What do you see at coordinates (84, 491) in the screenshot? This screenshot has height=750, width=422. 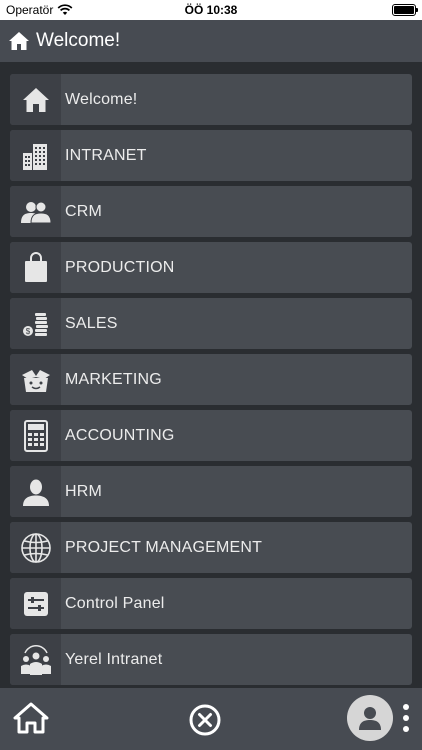 I see `menu-item-label: HRM` at bounding box center [84, 491].